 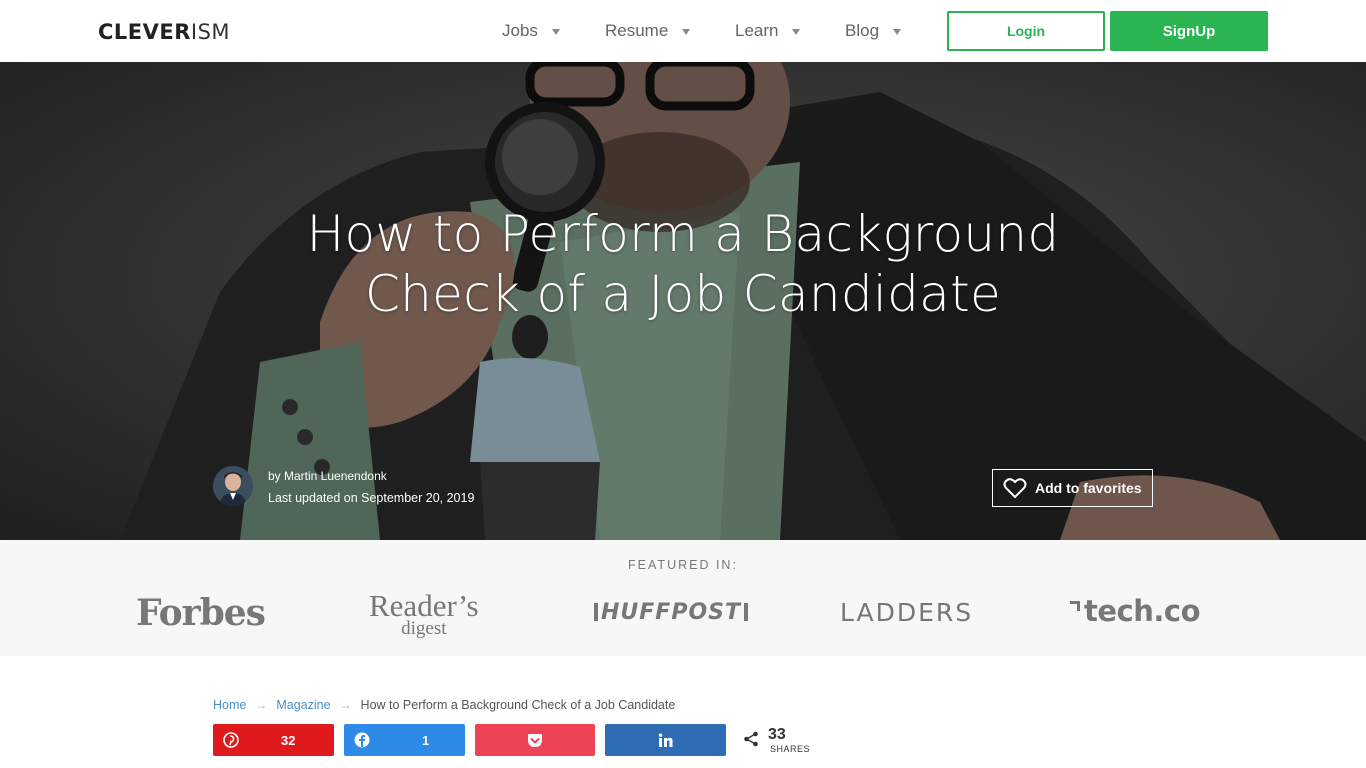 I want to click on facebook-share-count: 1, so click(x=426, y=740).